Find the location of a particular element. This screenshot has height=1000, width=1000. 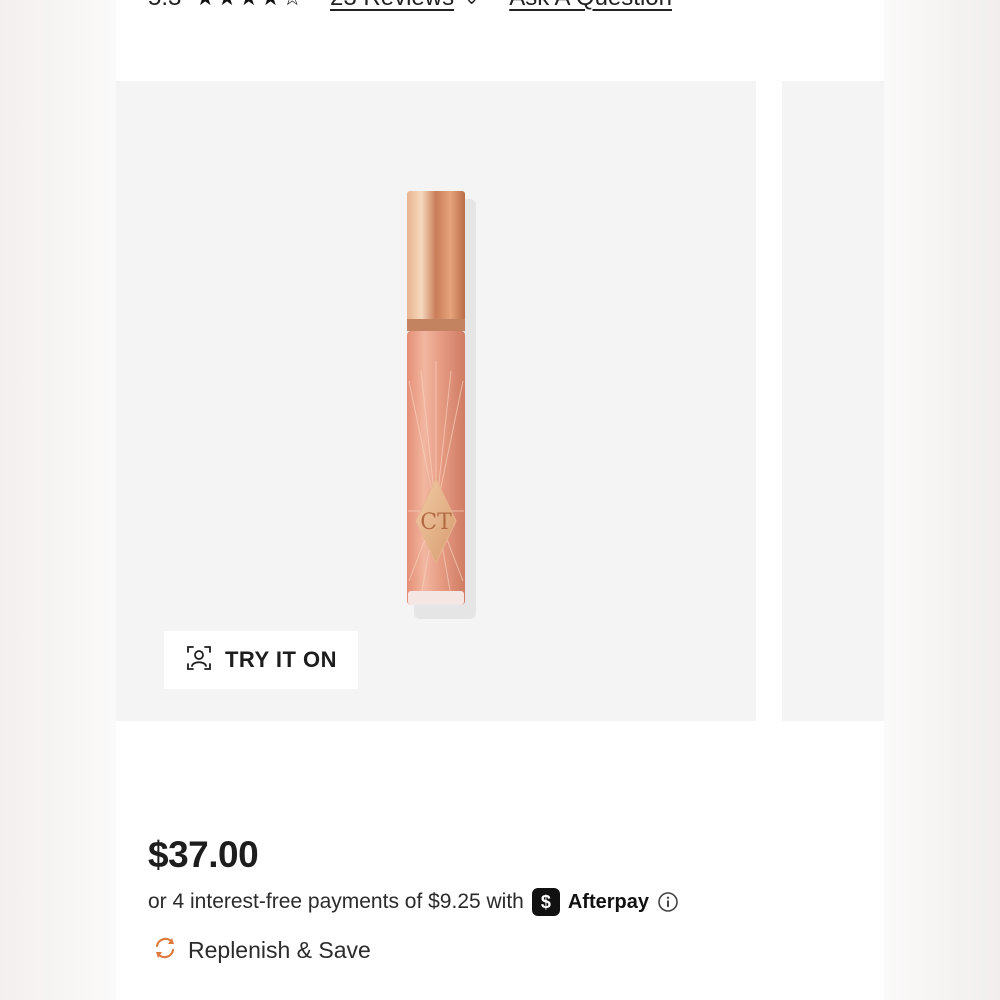

try-it-on-label: TRY IT ON is located at coordinates (281, 659).